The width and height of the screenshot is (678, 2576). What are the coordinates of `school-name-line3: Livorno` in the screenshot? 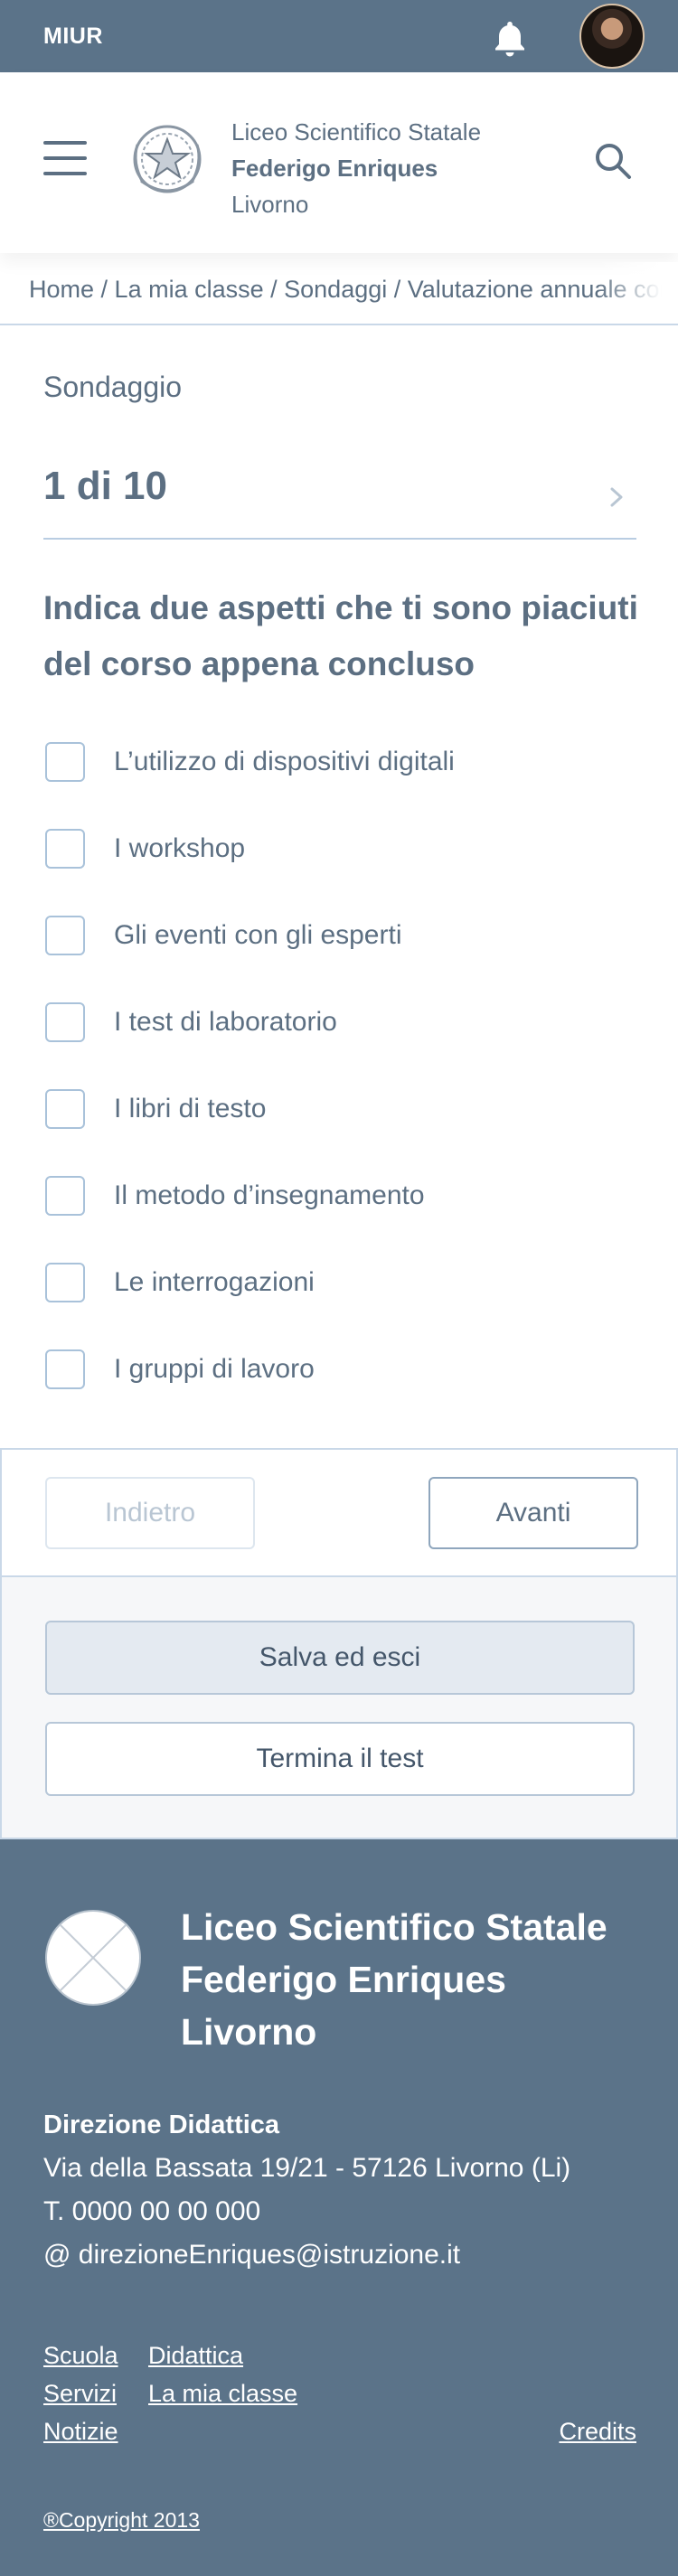 It's located at (270, 204).